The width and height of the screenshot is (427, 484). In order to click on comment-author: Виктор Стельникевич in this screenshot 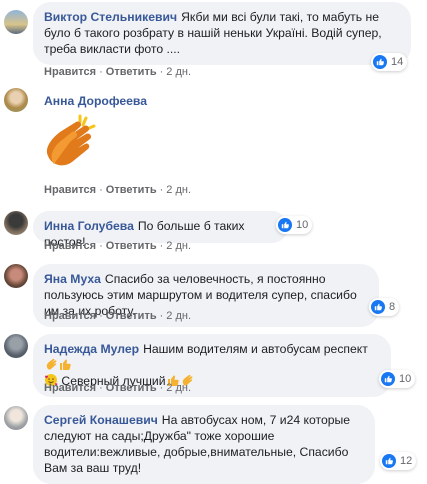, I will do `click(110, 17)`.